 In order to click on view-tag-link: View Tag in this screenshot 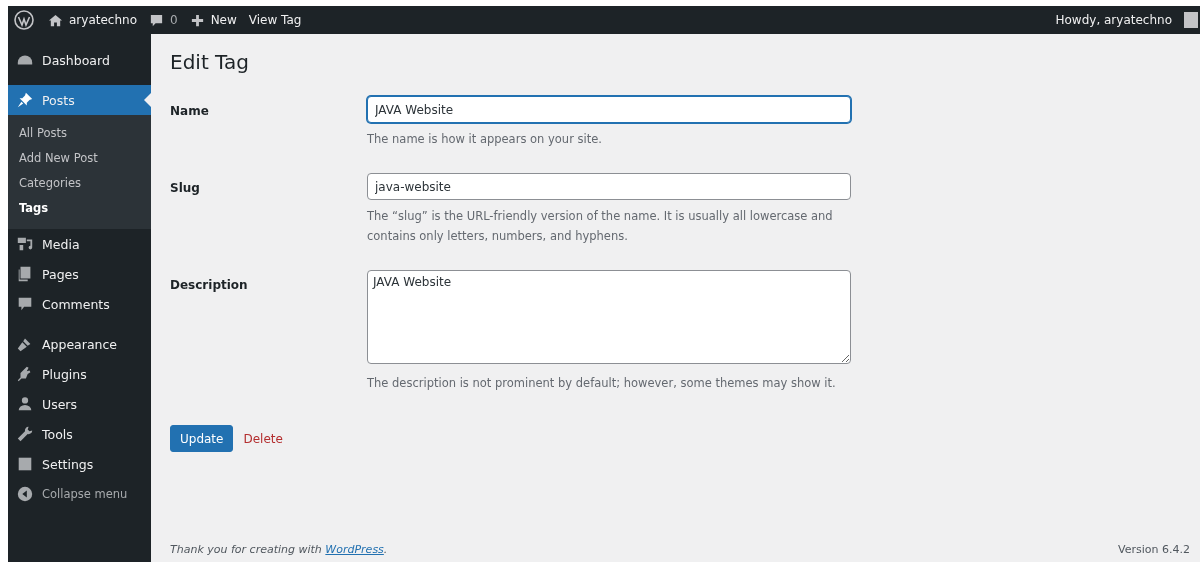, I will do `click(275, 20)`.